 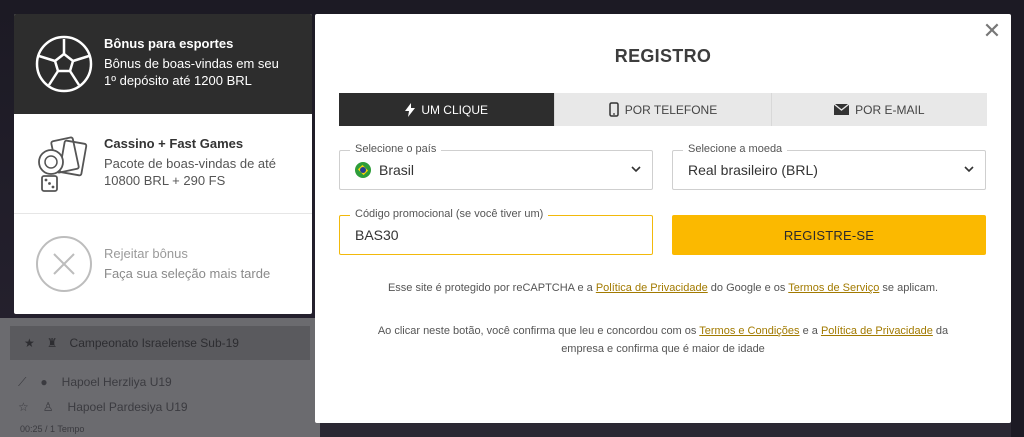 What do you see at coordinates (614, 109) in the screenshot?
I see `phone-icon` at bounding box center [614, 109].